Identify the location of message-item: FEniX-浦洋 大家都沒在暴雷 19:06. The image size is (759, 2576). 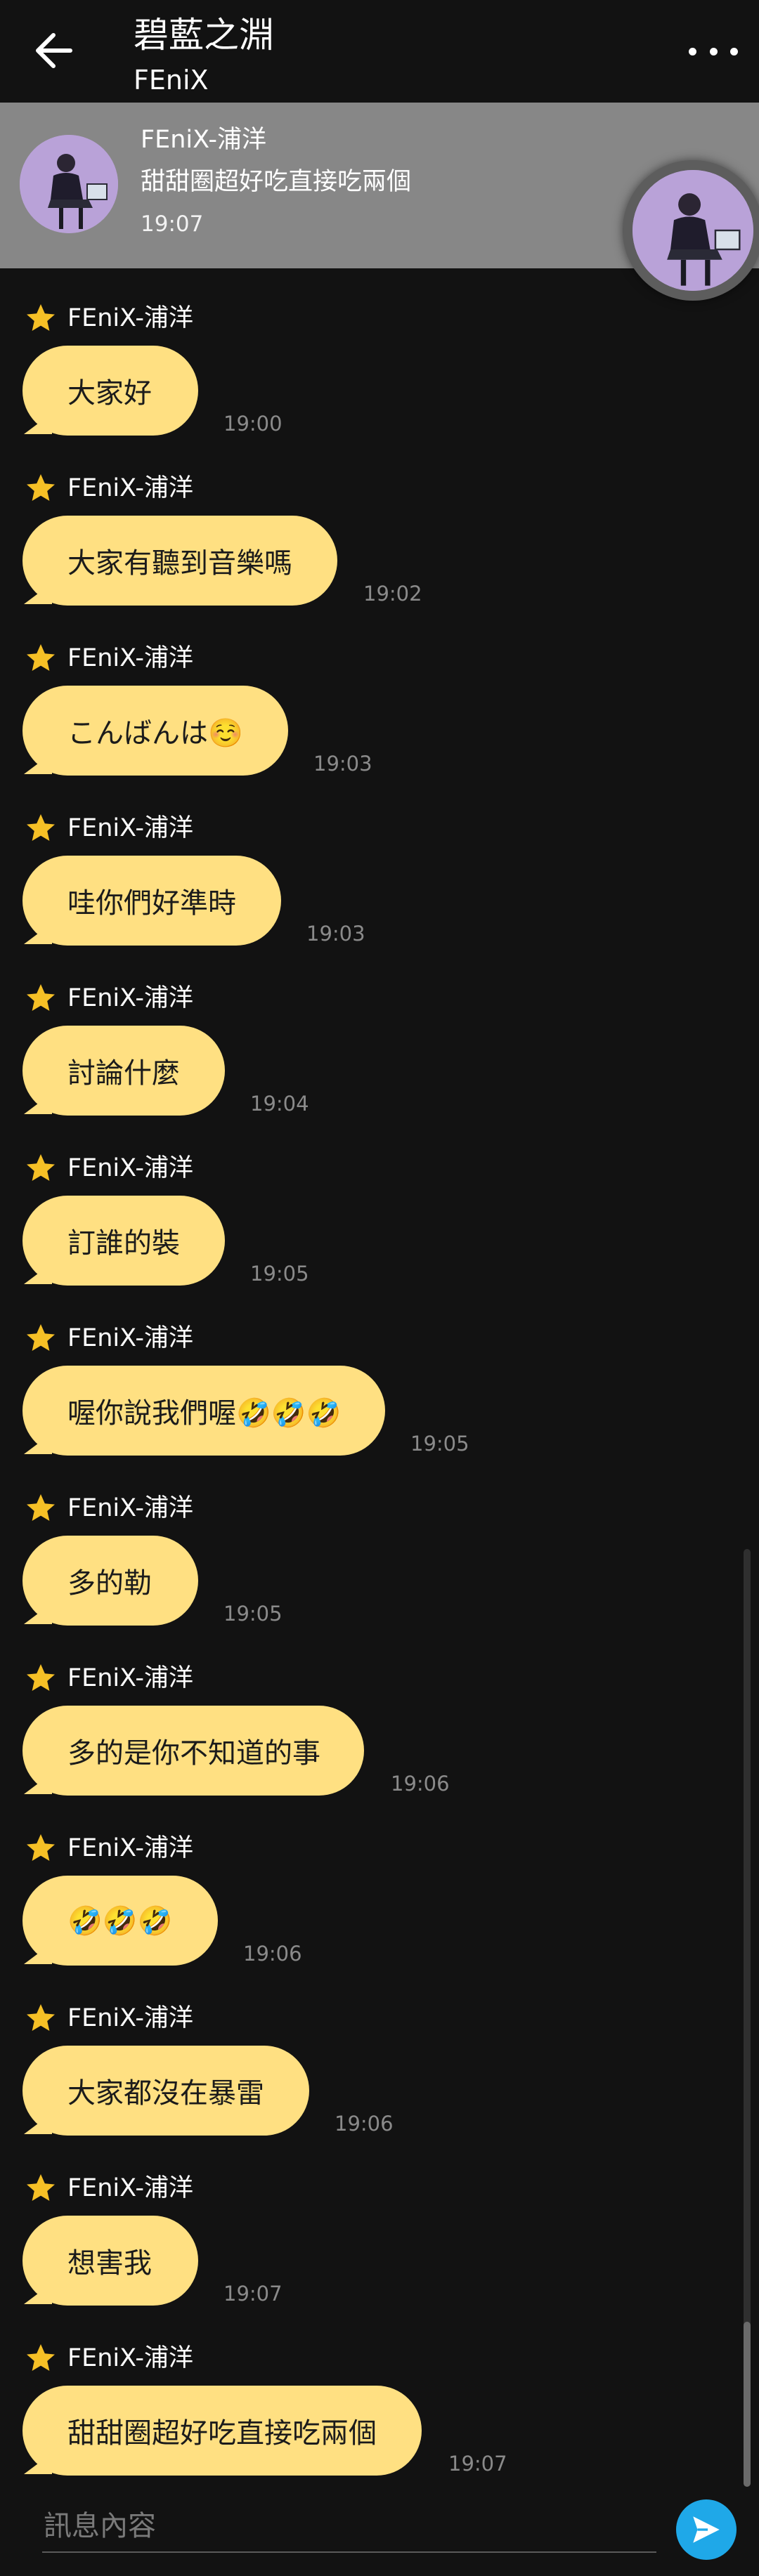
(379, 2080).